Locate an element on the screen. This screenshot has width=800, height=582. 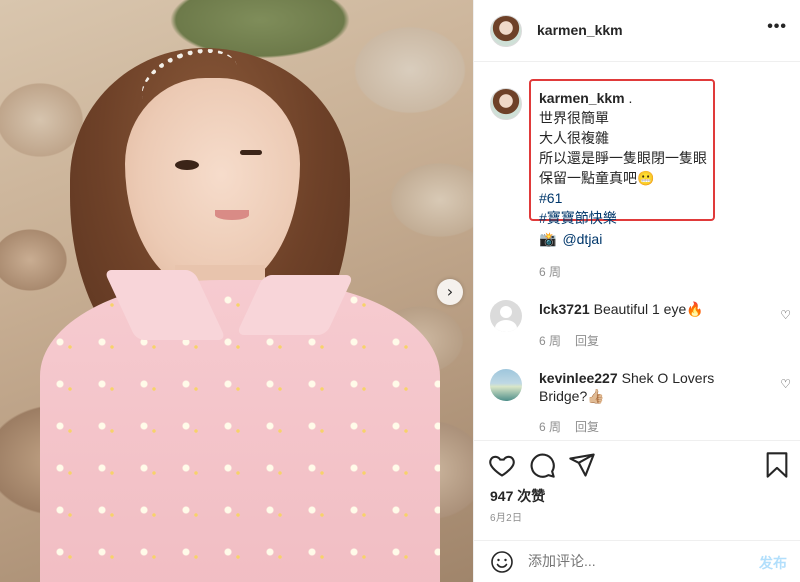
photographer-mention-link: @dtjai is located at coordinates (582, 239).